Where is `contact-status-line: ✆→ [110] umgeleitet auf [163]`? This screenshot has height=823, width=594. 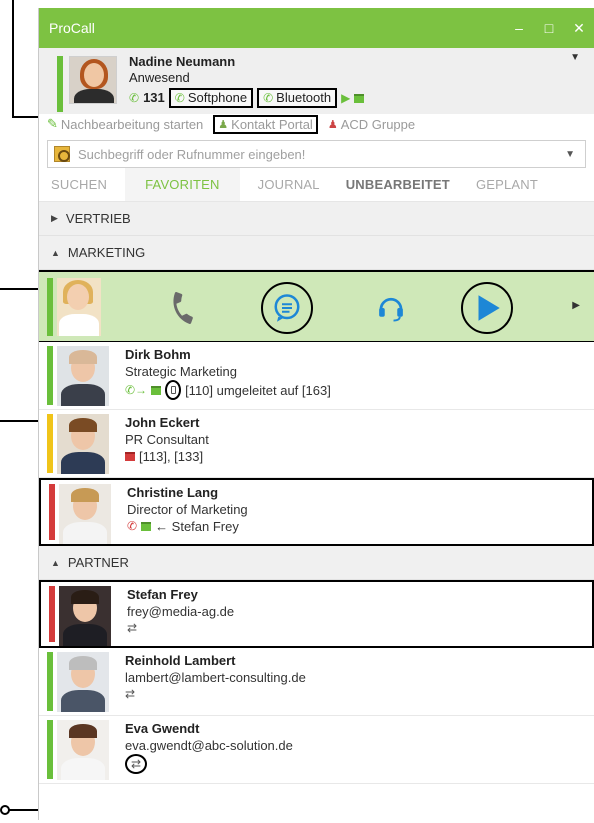
contact-status-line: ✆→ [110] umgeleitet auf [163] is located at coordinates (228, 390).